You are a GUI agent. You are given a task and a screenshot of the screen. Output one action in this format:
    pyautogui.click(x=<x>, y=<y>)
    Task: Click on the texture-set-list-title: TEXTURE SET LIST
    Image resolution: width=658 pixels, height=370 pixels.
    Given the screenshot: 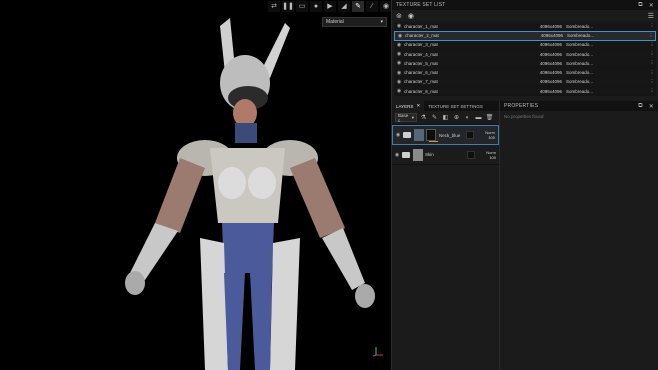 What is the action you would take?
    pyautogui.click(x=421, y=5)
    